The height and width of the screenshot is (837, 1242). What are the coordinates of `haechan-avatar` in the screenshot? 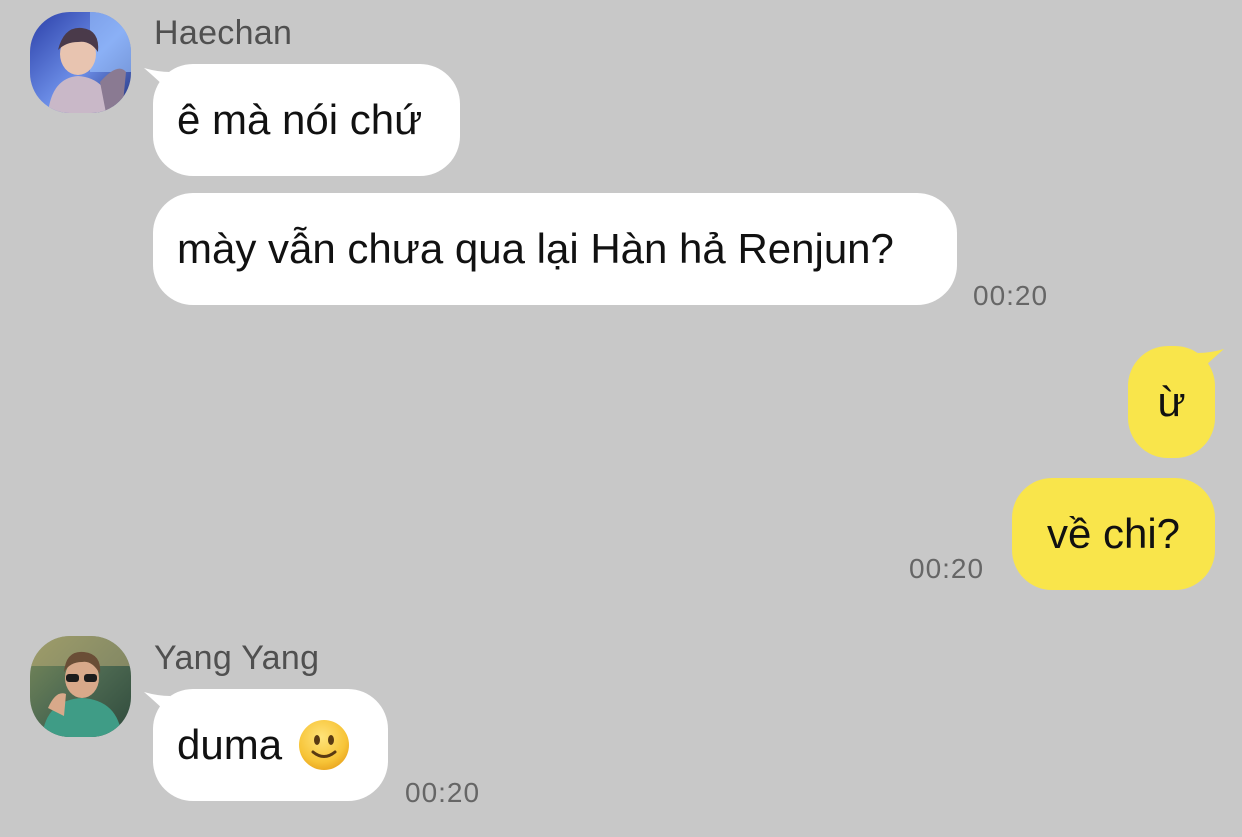 It's located at (80, 62).